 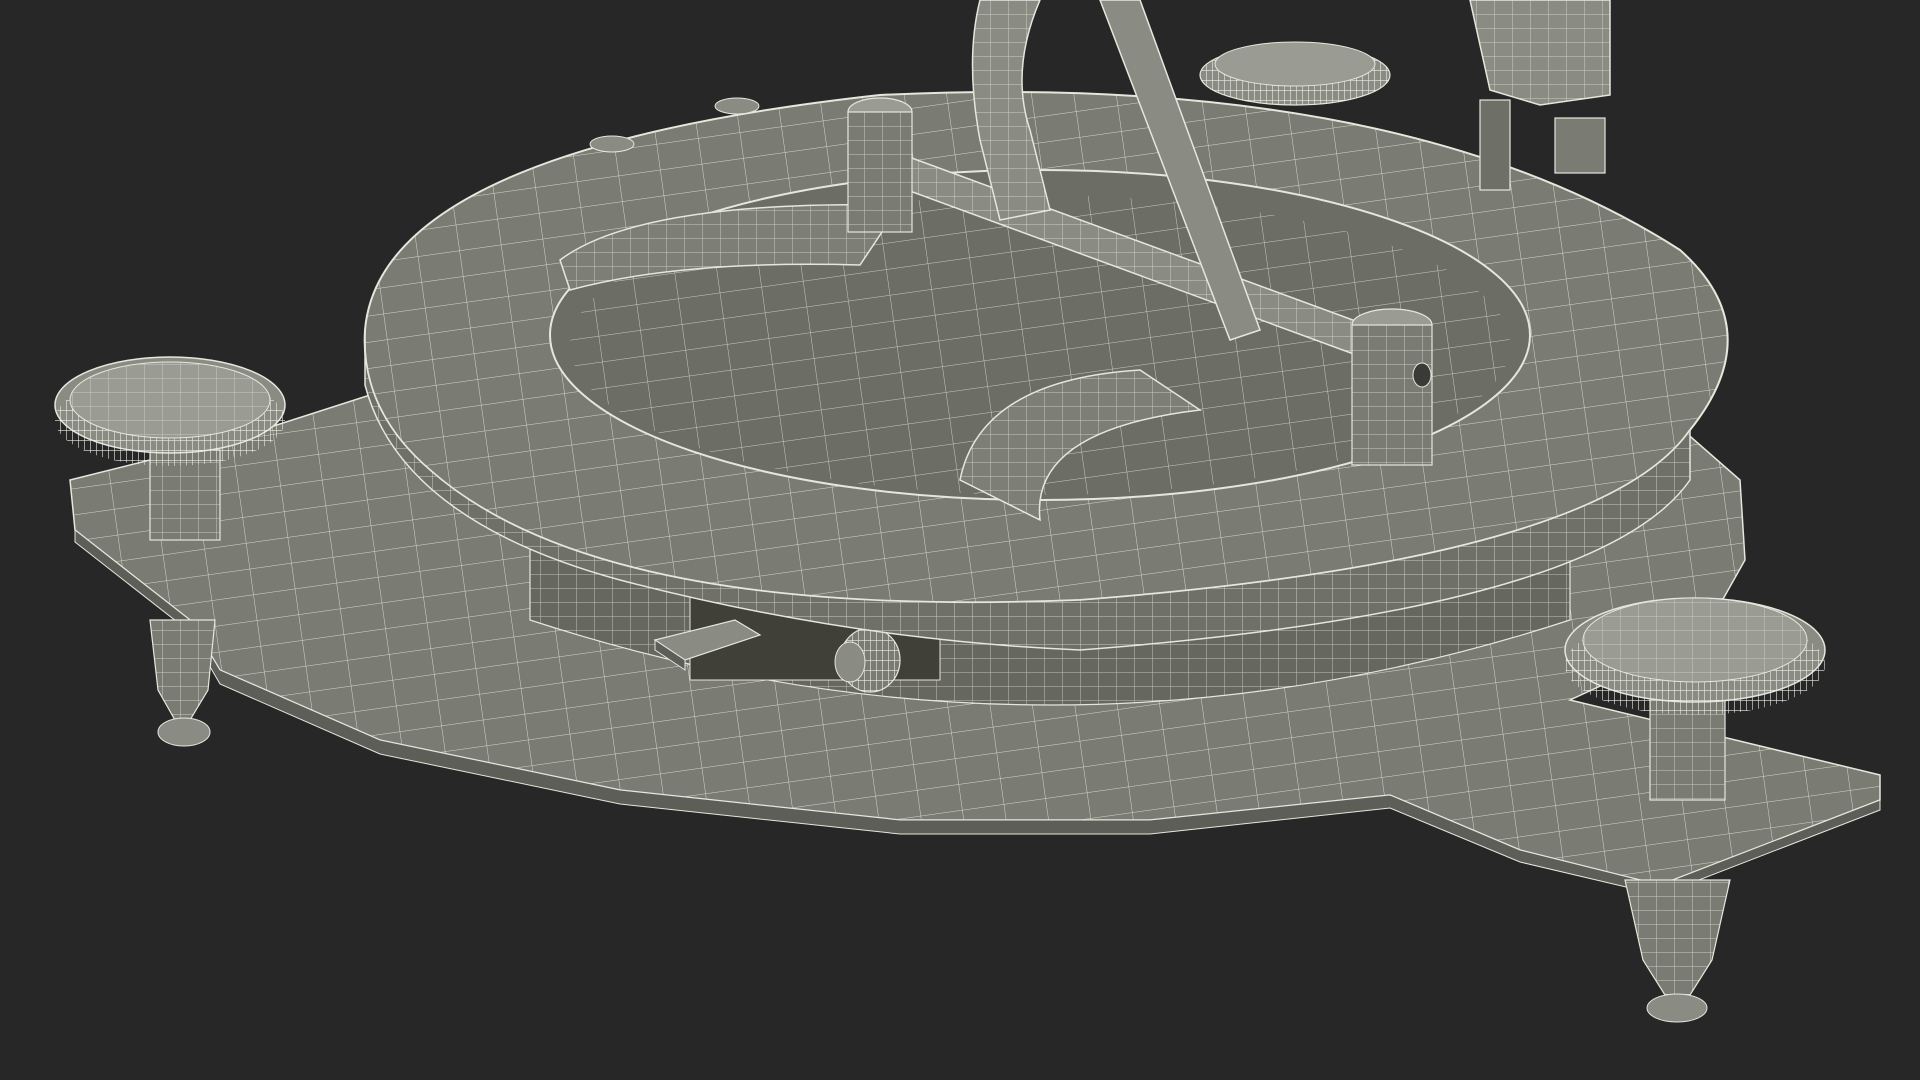 What do you see at coordinates (1540, 95) in the screenshot?
I see `right-bracket` at bounding box center [1540, 95].